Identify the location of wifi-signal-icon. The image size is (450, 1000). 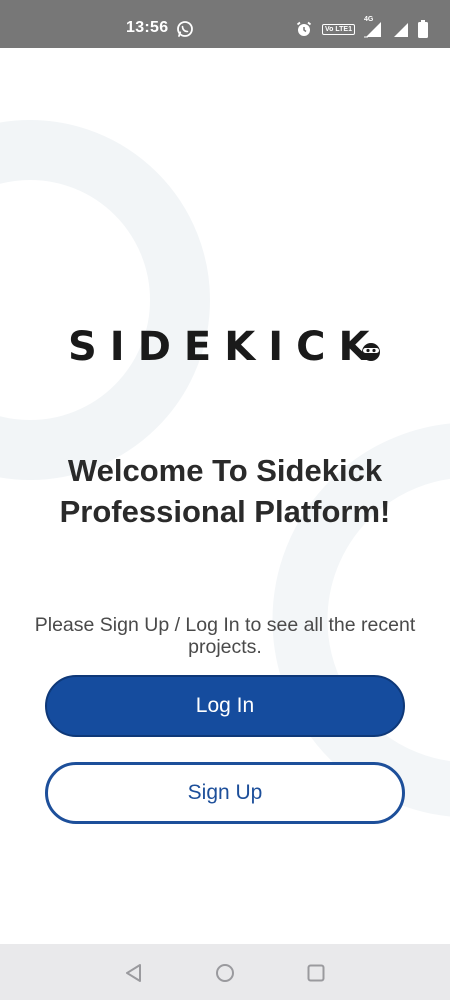
(401, 30).